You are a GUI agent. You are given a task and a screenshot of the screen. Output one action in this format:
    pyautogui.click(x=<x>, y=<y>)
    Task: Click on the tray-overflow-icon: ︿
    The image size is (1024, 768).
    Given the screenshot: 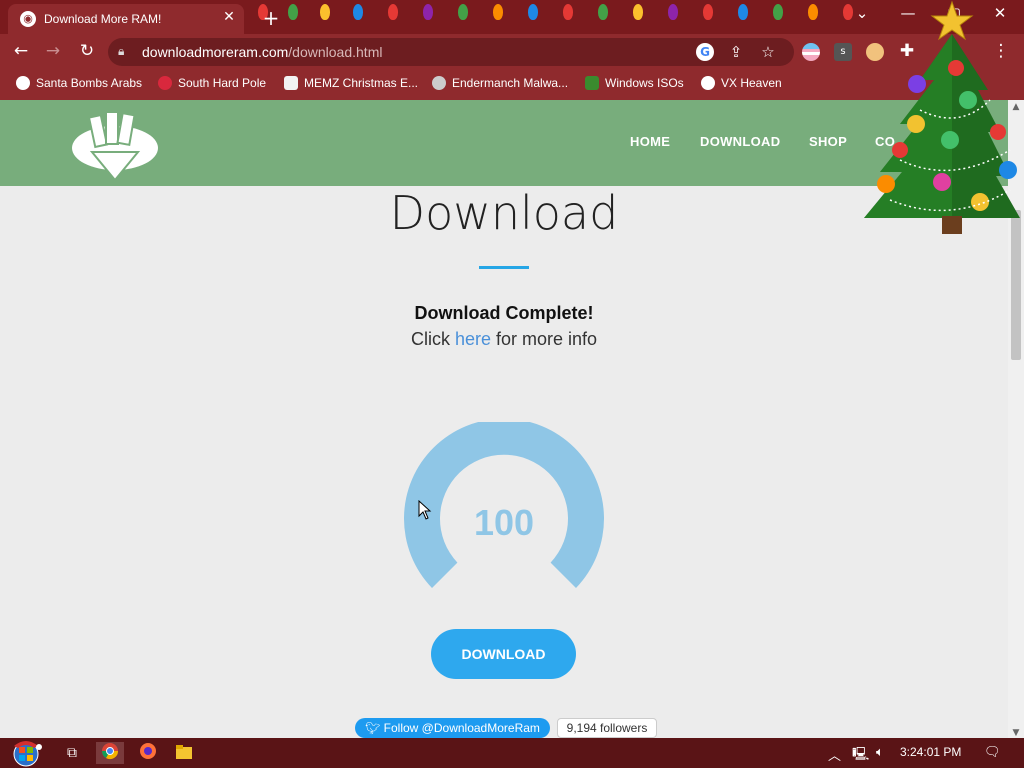 What is the action you would take?
    pyautogui.click(x=834, y=754)
    